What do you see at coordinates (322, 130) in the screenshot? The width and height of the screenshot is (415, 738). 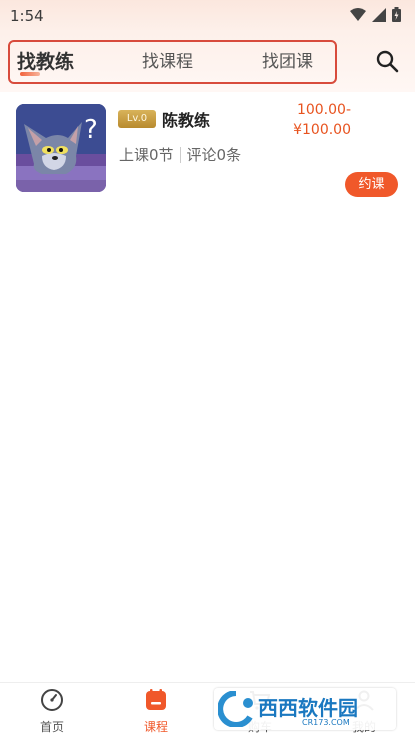 I see `price-max: ¥100.00` at bounding box center [322, 130].